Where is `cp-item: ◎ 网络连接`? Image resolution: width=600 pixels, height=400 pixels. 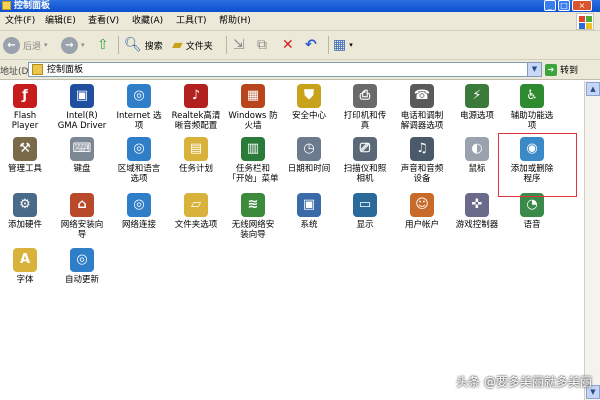 cp-item: ◎ 网络连接 is located at coordinates (139, 211).